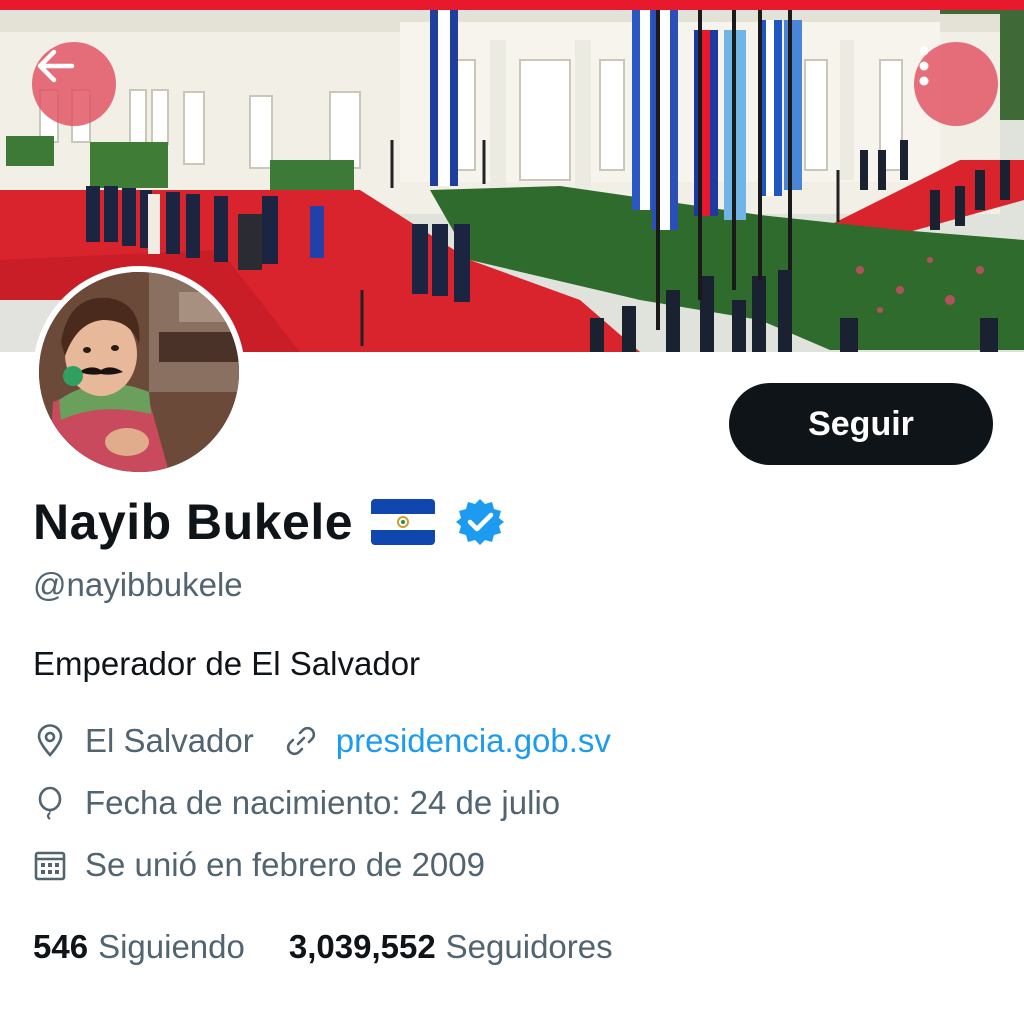 The image size is (1024, 1024). Describe the element at coordinates (301, 741) in the screenshot. I see `link-icon` at that location.